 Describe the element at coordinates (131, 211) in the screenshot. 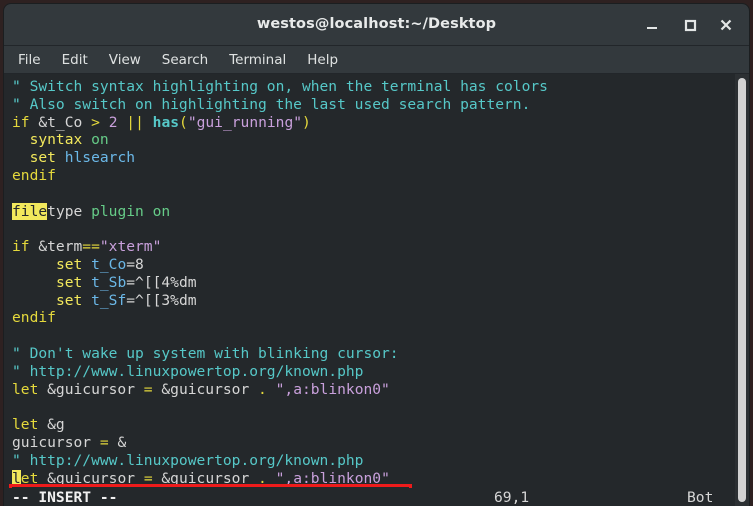

I see `code-token-value: plugin on` at that location.